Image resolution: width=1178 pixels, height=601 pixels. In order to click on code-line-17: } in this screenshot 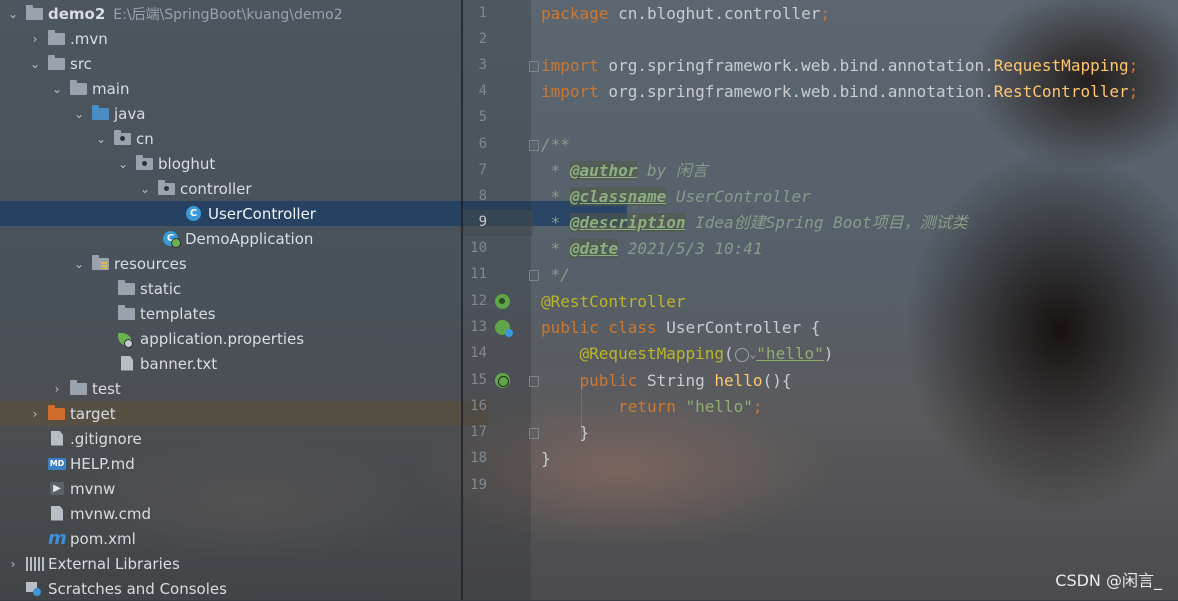, I will do `click(565, 432)`.